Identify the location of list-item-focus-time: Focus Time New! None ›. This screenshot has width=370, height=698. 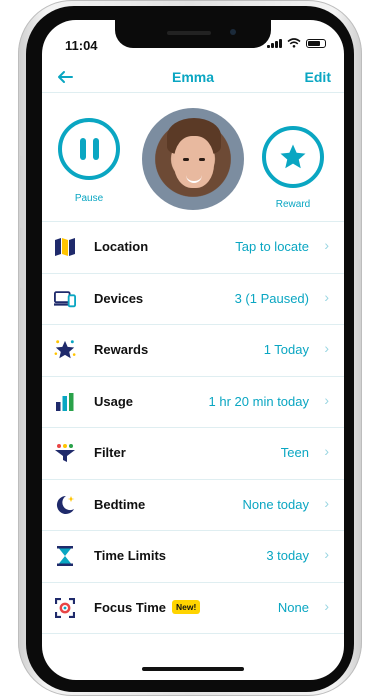
(193, 607).